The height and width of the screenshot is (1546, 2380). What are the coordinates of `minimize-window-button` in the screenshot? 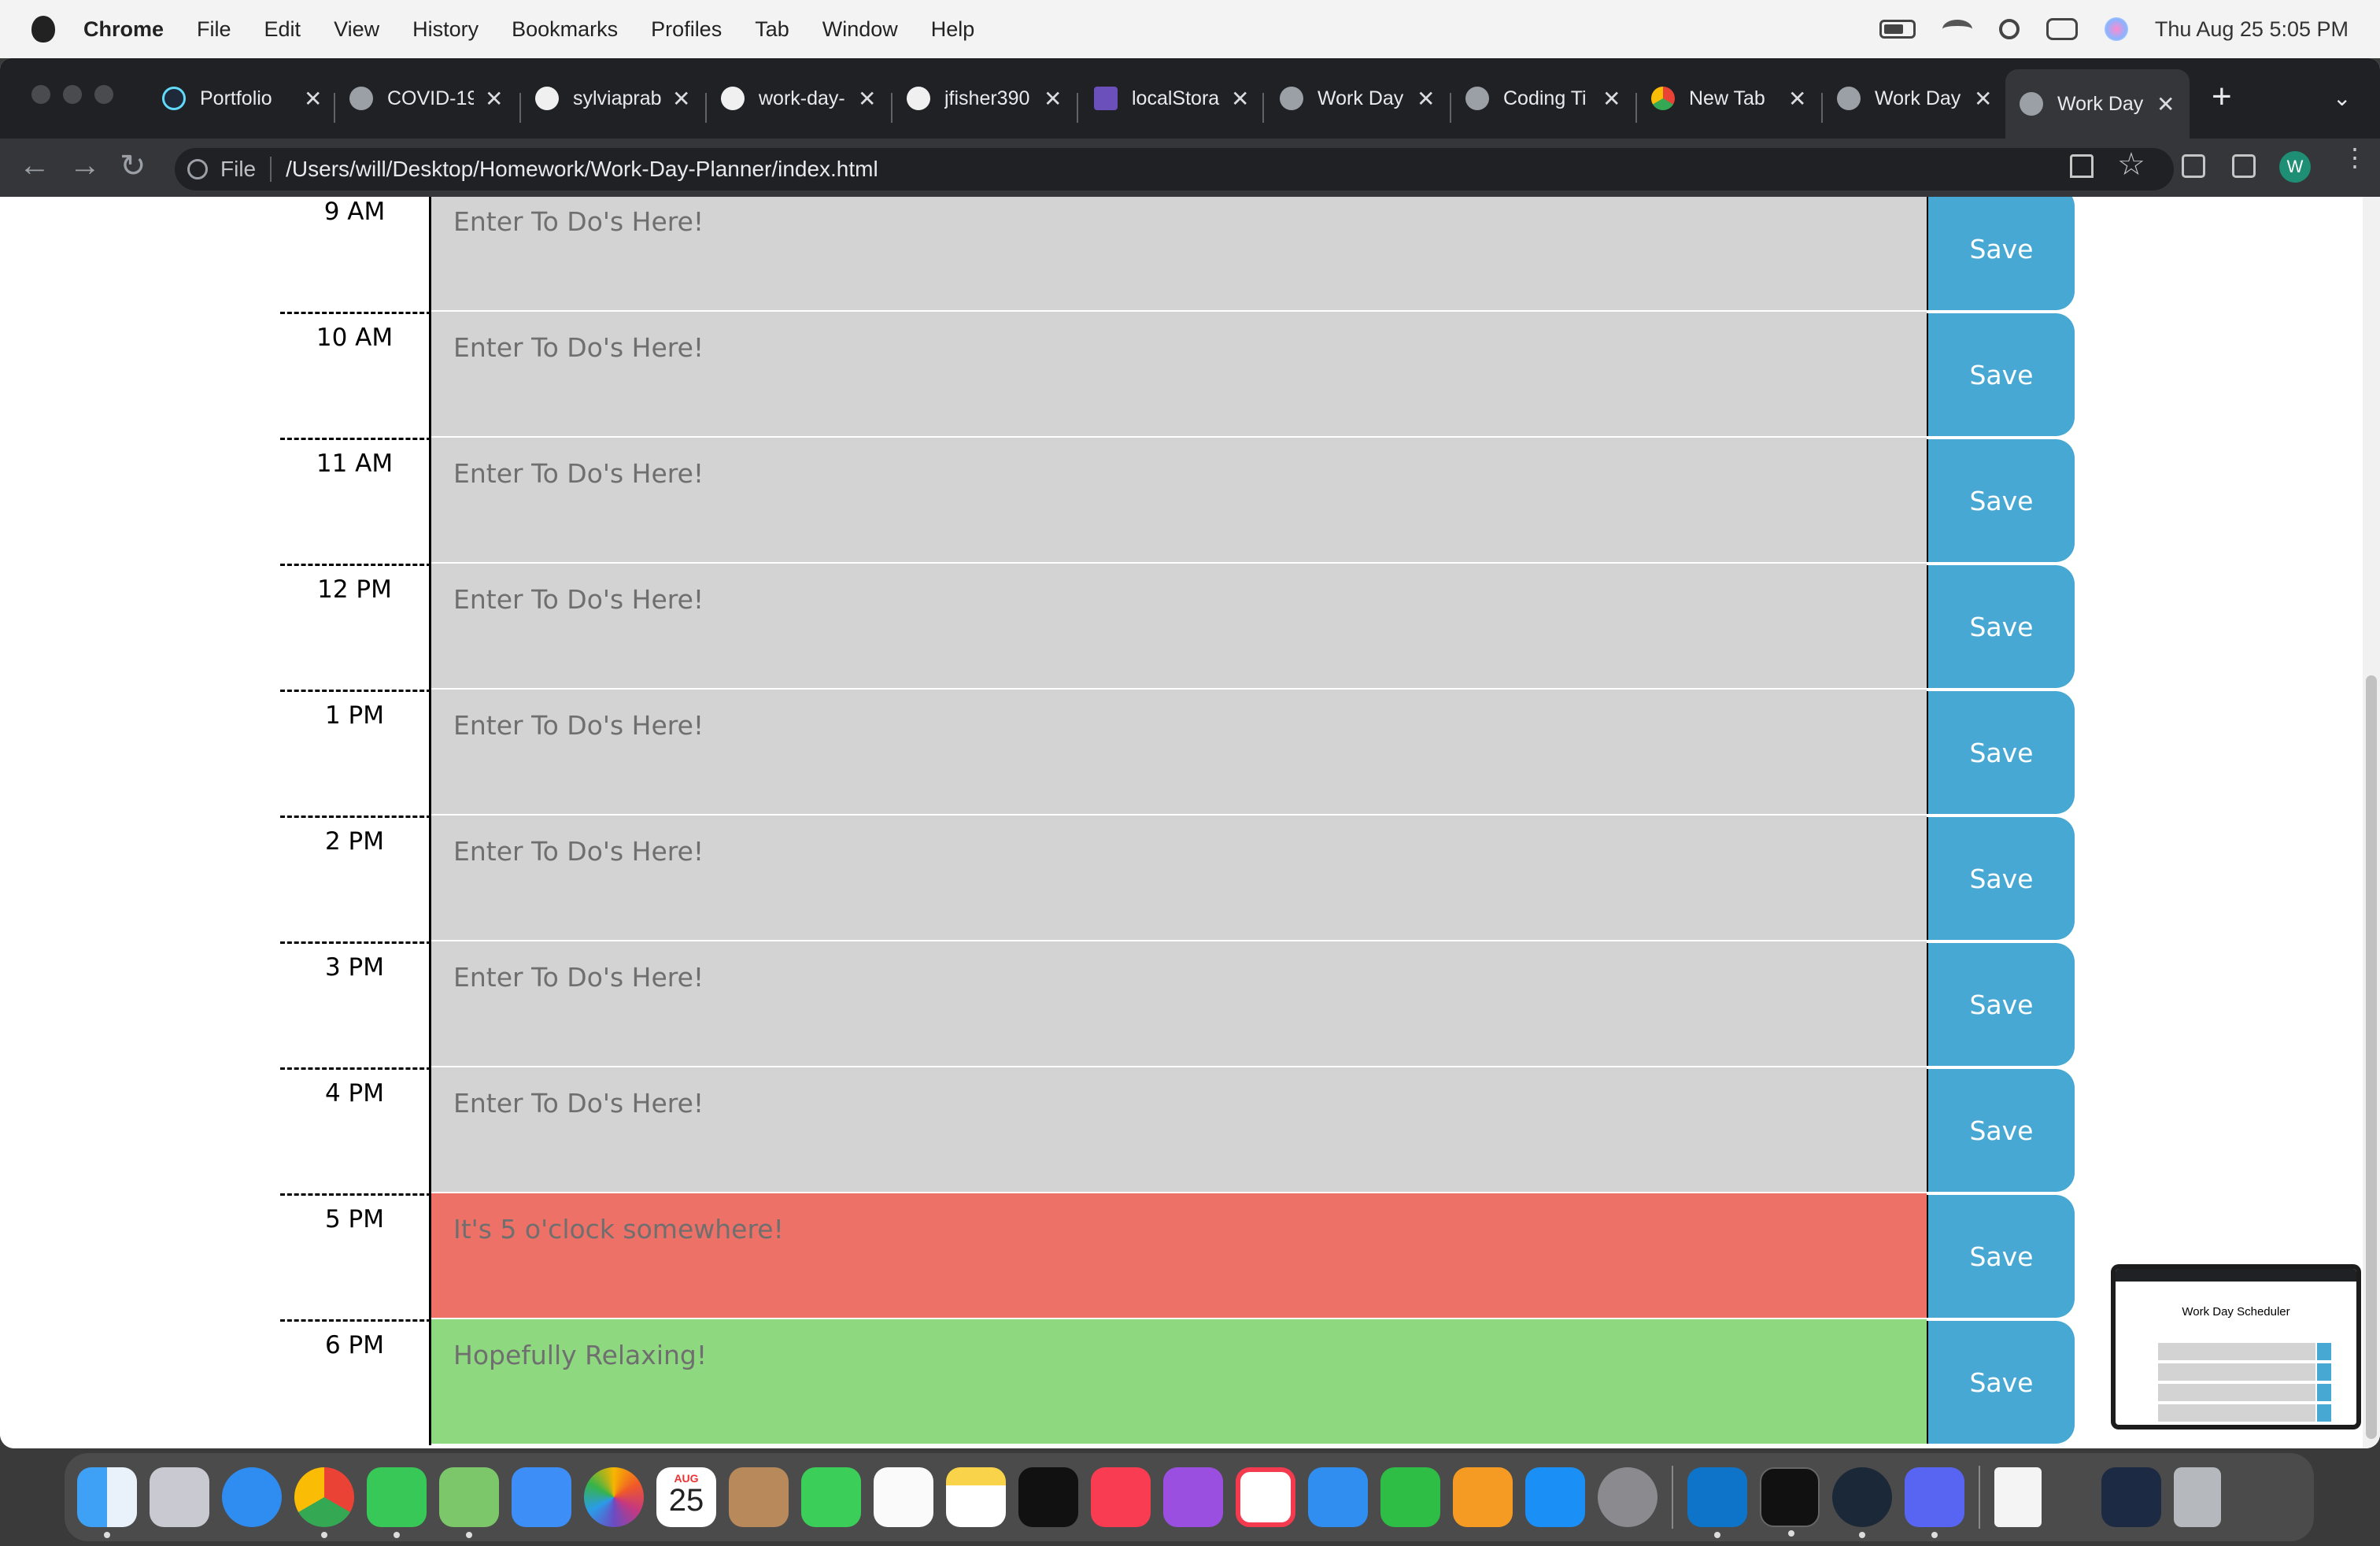 It's located at (72, 95).